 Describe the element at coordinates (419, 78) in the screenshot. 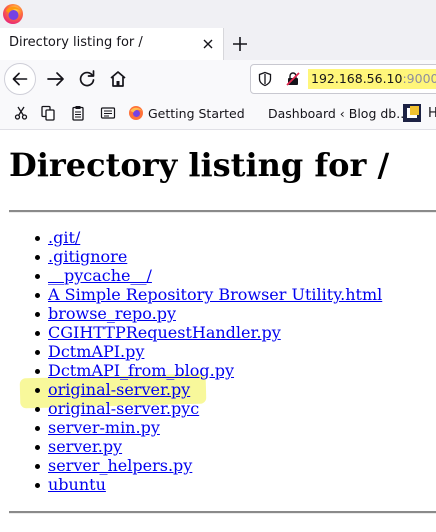

I see `url-port: :9000` at that location.